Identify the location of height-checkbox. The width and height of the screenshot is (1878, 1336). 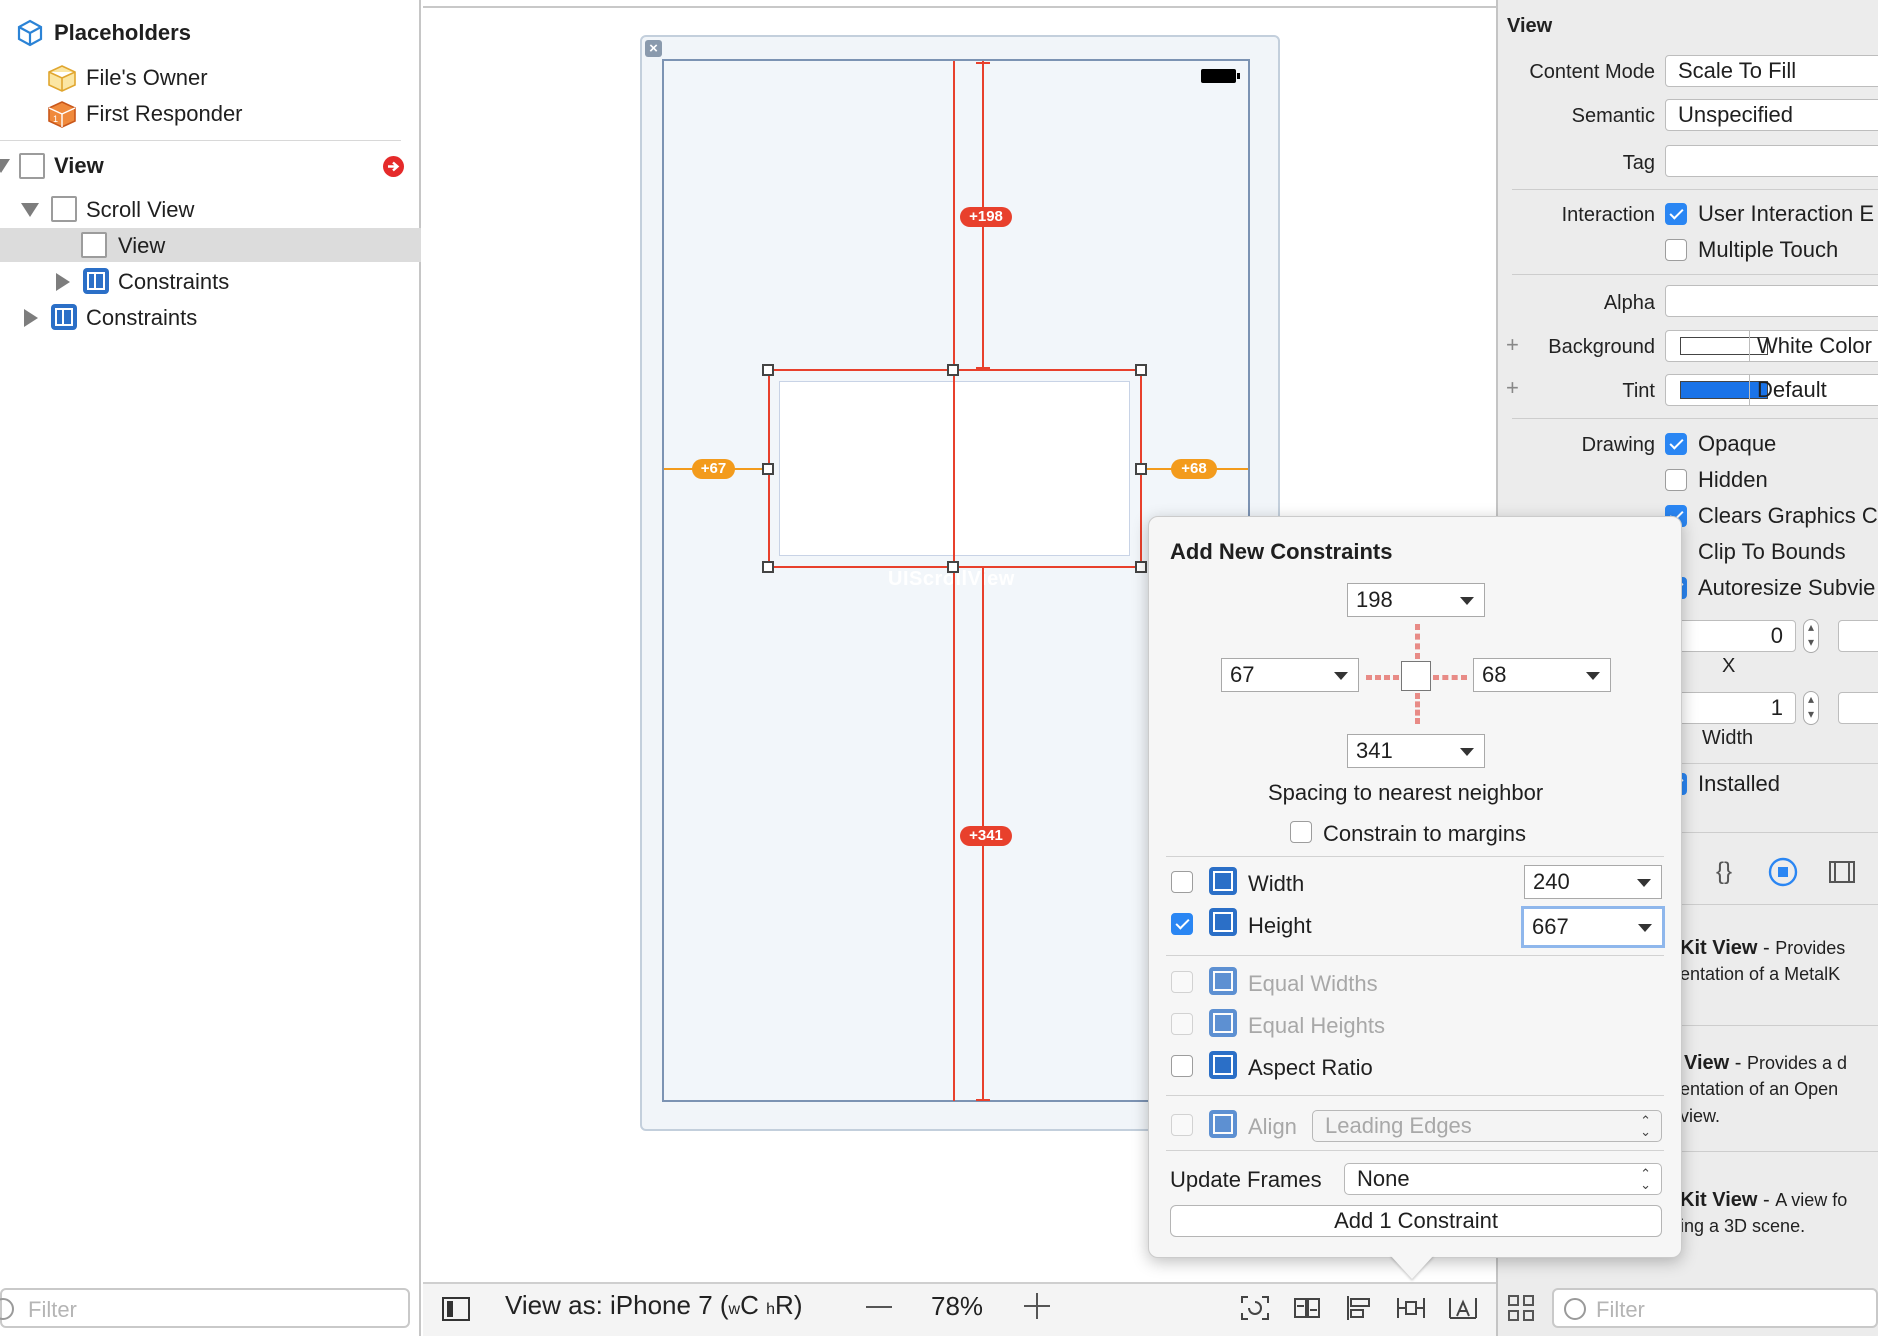
(1182, 924).